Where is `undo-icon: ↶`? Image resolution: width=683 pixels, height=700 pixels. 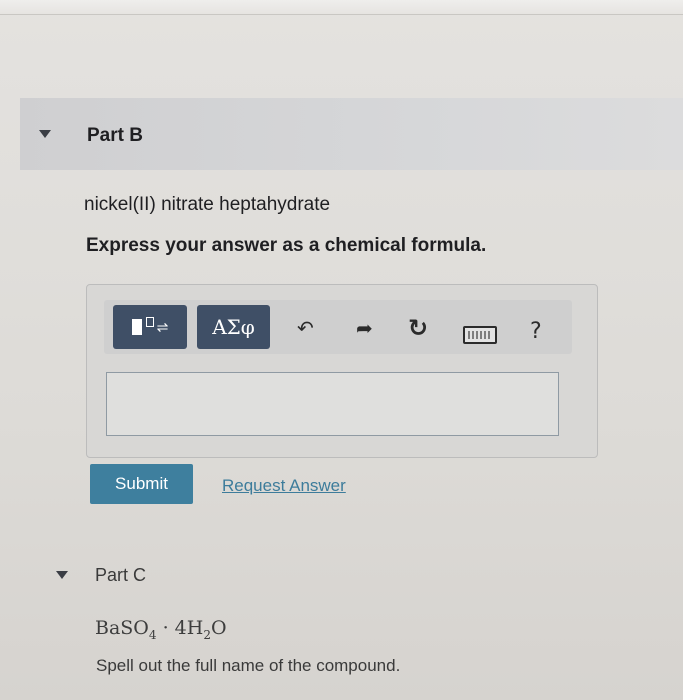
undo-icon: ↶ is located at coordinates (305, 328).